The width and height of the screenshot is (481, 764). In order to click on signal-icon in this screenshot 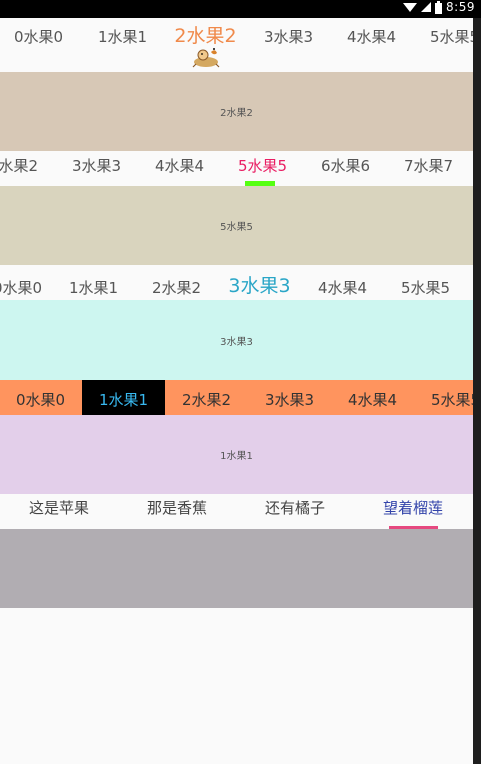, I will do `click(426, 7)`.